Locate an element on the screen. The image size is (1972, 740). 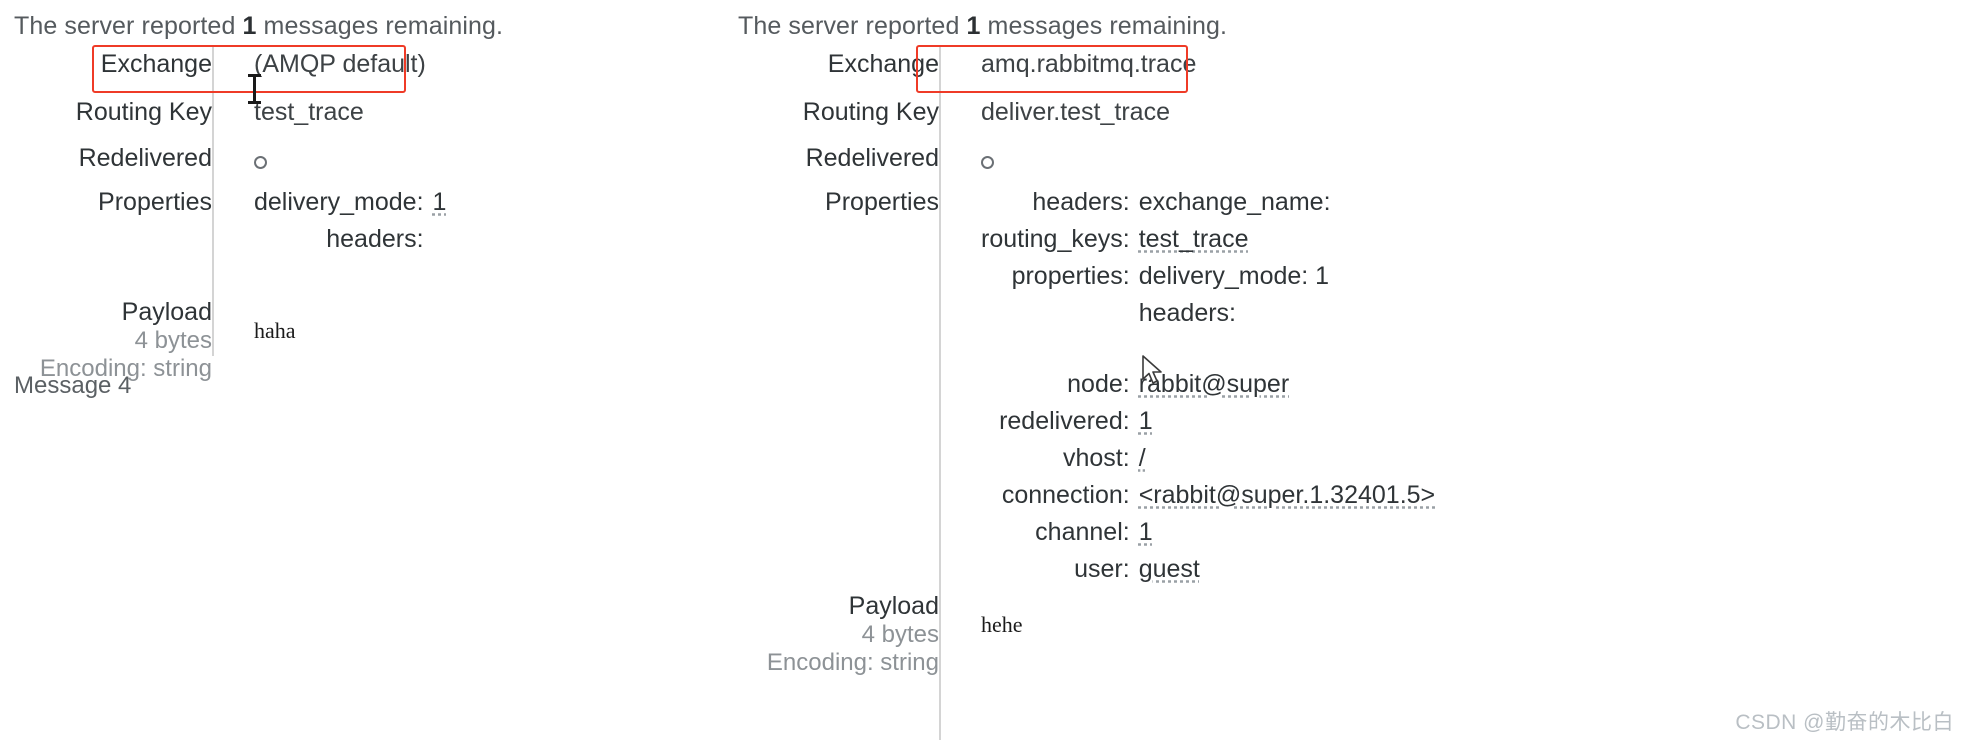
property-value: test_trace is located at coordinates (1287, 243).